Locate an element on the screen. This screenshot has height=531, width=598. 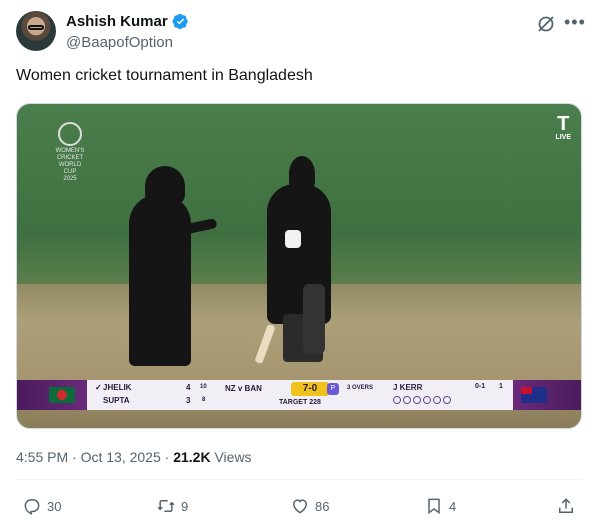
verified-badge-icon is located at coordinates (180, 21).